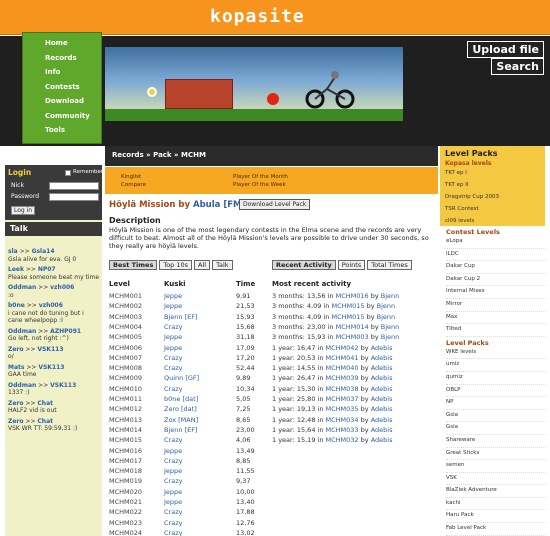 This screenshot has height=536, width=550. I want to click on activity-level-link: MCHM038, so click(342, 389).